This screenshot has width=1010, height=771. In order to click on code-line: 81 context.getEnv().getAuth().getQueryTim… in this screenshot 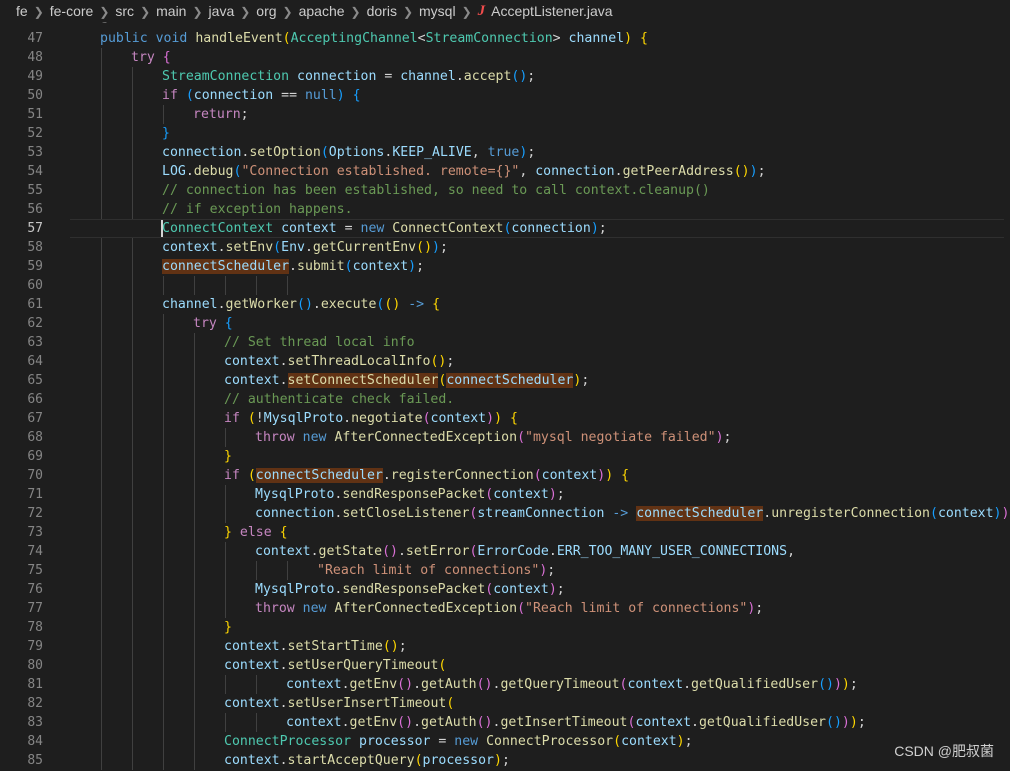, I will do `click(505, 684)`.